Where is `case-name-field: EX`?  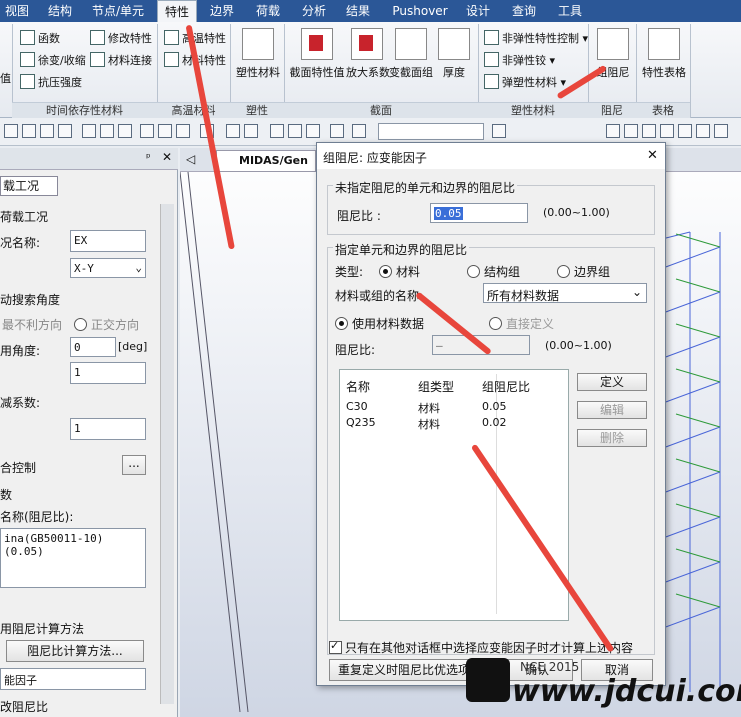 case-name-field: EX is located at coordinates (108, 241).